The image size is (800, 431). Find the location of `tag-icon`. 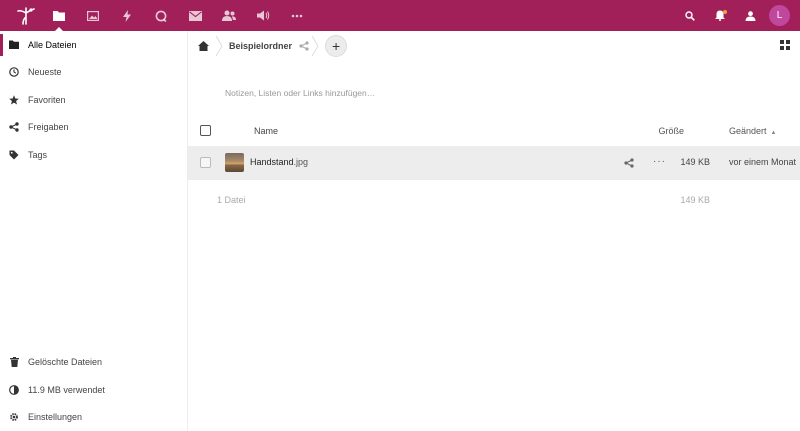

tag-icon is located at coordinates (14, 155).